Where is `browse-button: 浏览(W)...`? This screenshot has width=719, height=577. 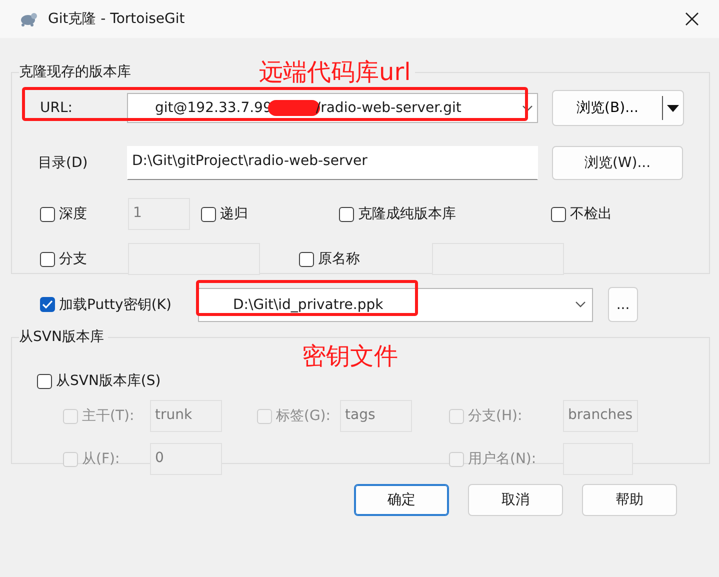 browse-button: 浏览(W)... is located at coordinates (617, 163).